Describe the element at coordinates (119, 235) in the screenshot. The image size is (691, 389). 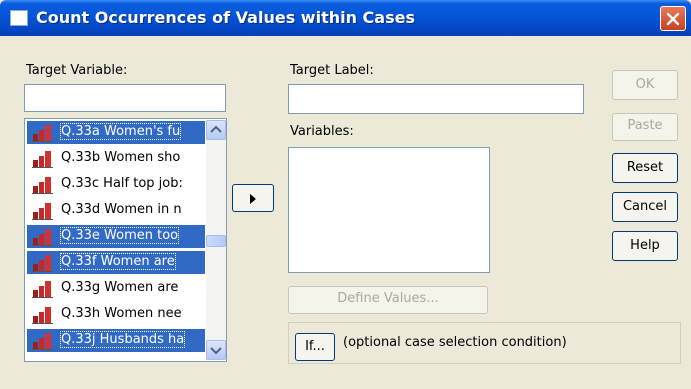
I see `list-item-label: Q.33e Women too` at that location.